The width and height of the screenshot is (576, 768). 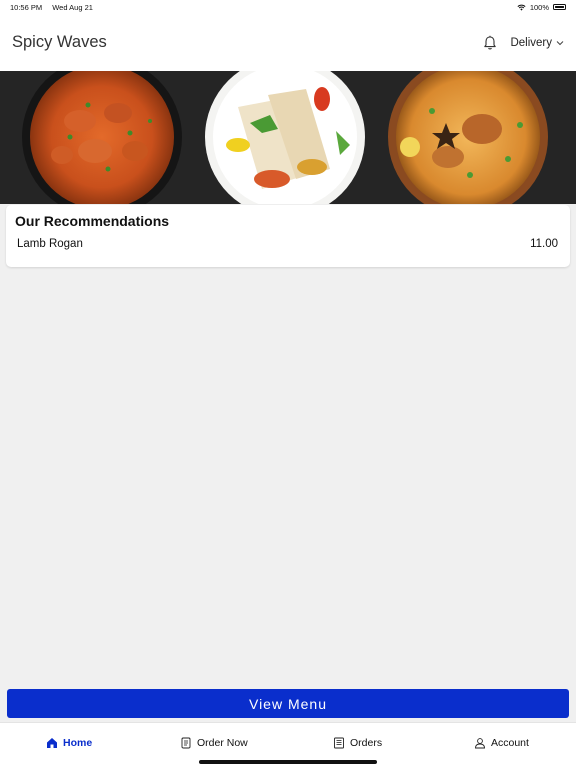 What do you see at coordinates (50, 244) in the screenshot?
I see `recommendation-item-name: Lamb Rogan` at bounding box center [50, 244].